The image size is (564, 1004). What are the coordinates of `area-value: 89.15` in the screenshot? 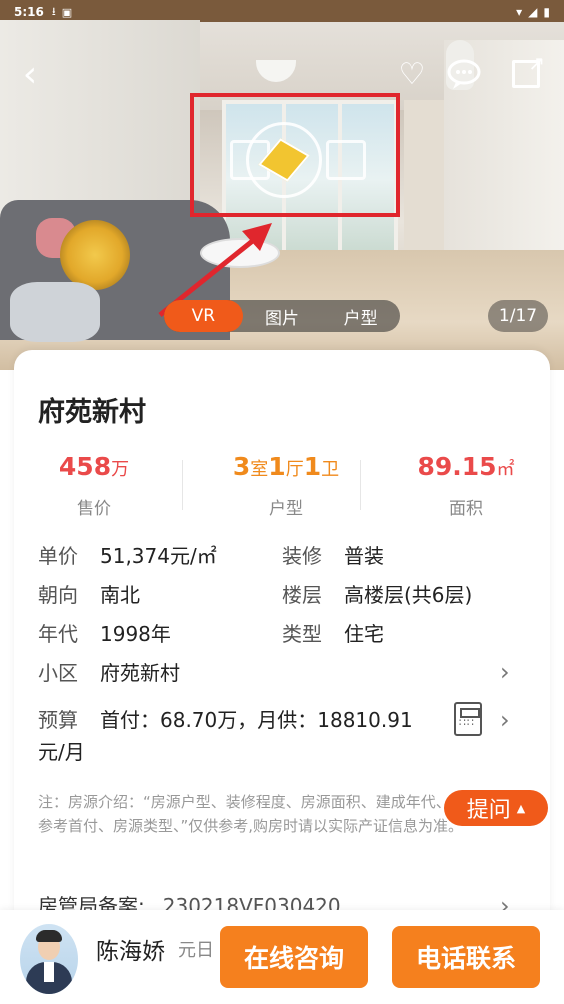 It's located at (457, 466).